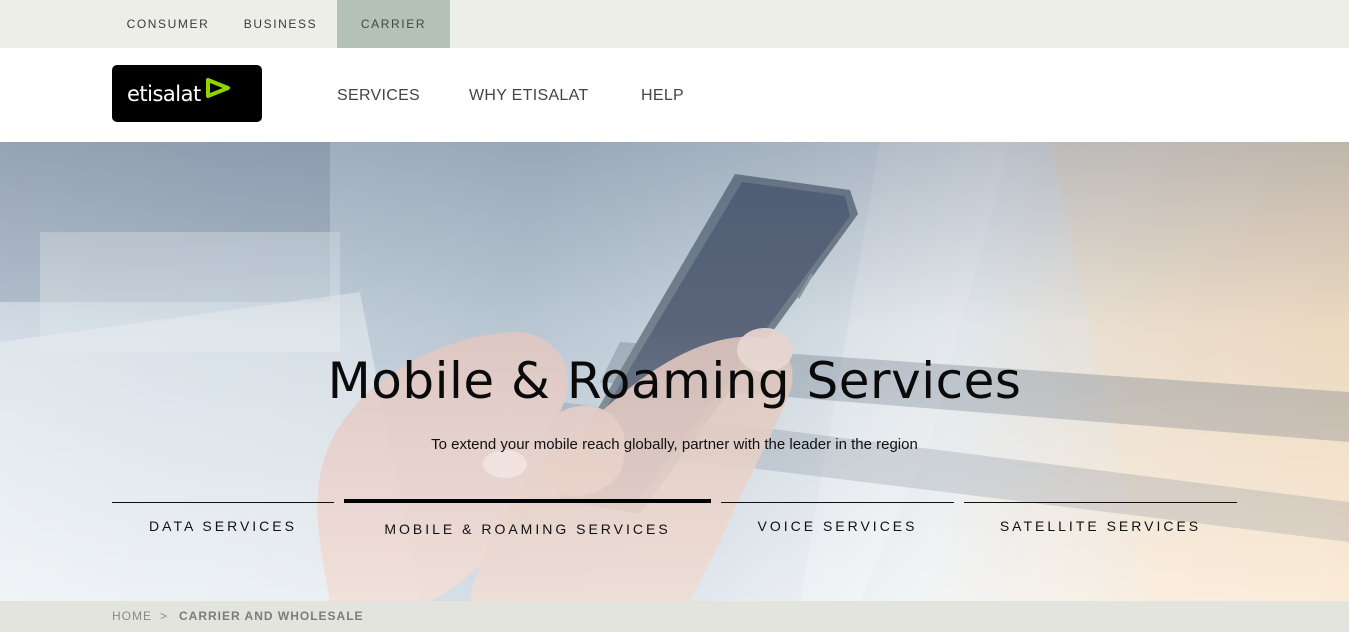  Describe the element at coordinates (837, 522) in the screenshot. I see `tab-voice-services: VOICE SERVICES` at that location.